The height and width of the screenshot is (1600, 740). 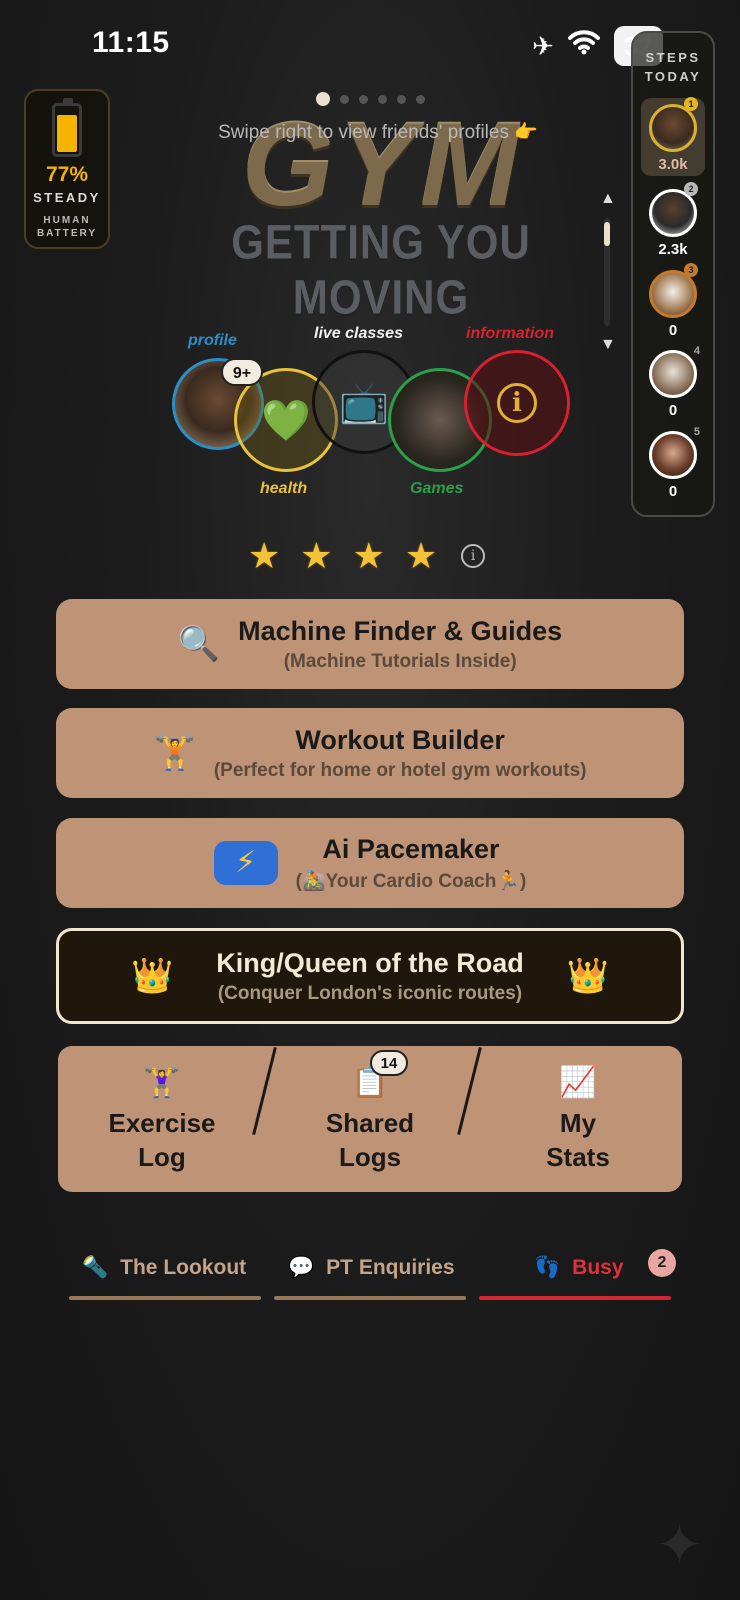 I want to click on machine-finder-title: Machine Finder & Guides, so click(x=400, y=630).